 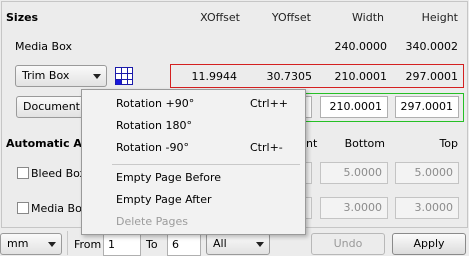 What do you see at coordinates (18, 243) in the screenshot?
I see `unit-select-value: mm` at bounding box center [18, 243].